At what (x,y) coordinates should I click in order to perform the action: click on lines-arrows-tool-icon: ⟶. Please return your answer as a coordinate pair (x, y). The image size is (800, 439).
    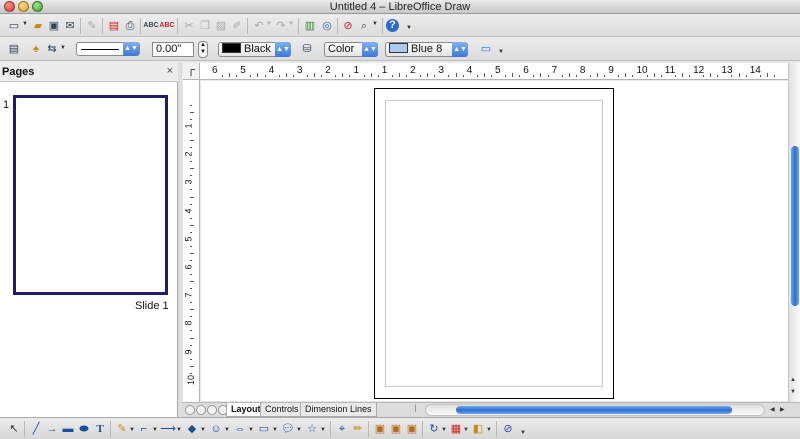
    Looking at the image, I should click on (168, 429).